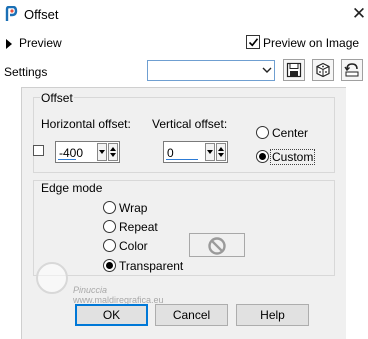  Describe the element at coordinates (11, 13) in the screenshot. I see `app-icon` at that location.